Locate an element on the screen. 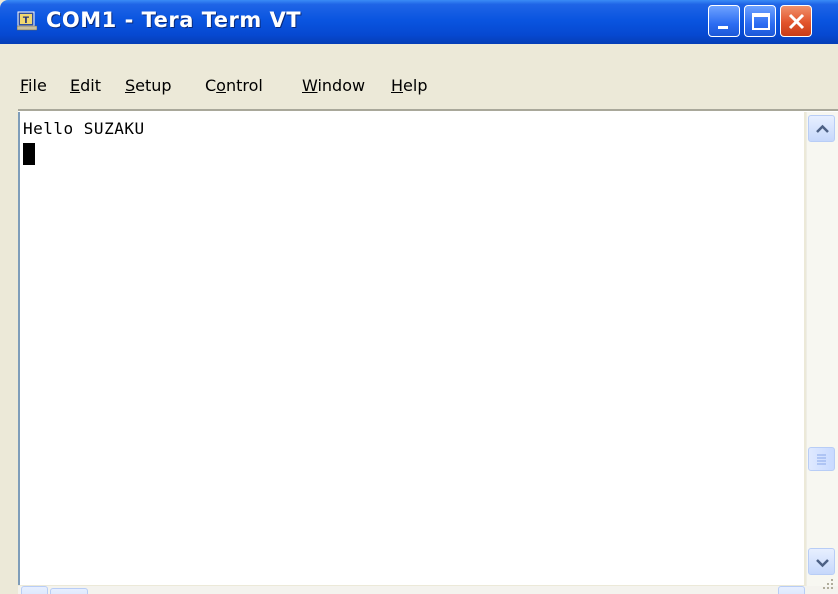  tera-term-icon: T is located at coordinates (27, 21).